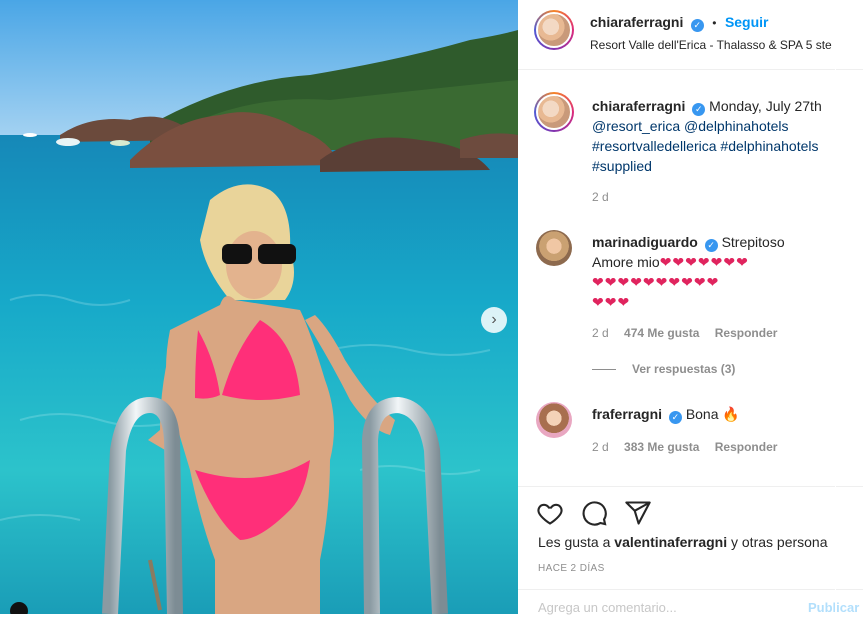  What do you see at coordinates (604, 369) in the screenshot?
I see `replies-divider` at bounding box center [604, 369].